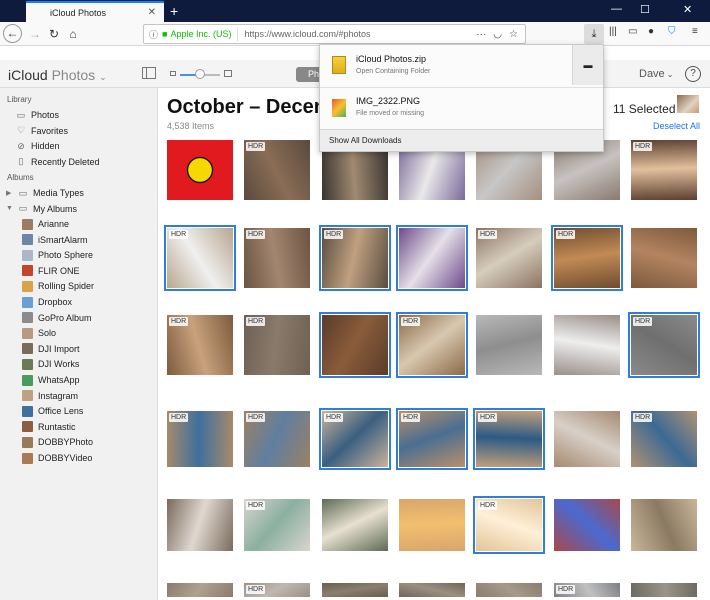  I want to click on help-button: ?, so click(693, 74).